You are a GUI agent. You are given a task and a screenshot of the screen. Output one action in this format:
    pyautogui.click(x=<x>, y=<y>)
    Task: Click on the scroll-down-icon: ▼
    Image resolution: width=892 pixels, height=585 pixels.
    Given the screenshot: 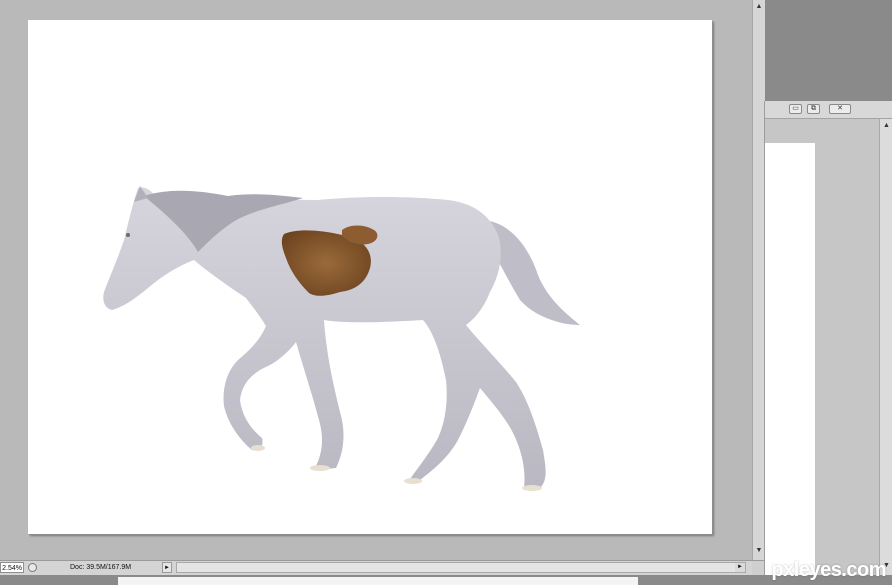 What is the action you would take?
    pyautogui.click(x=759, y=551)
    